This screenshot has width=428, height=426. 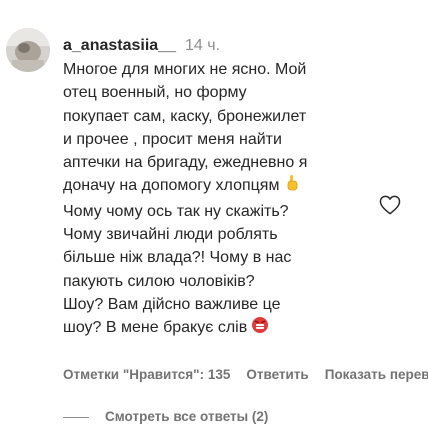 I want to click on likes-count-link: Отметки "Нравится": 135, so click(x=146, y=374).